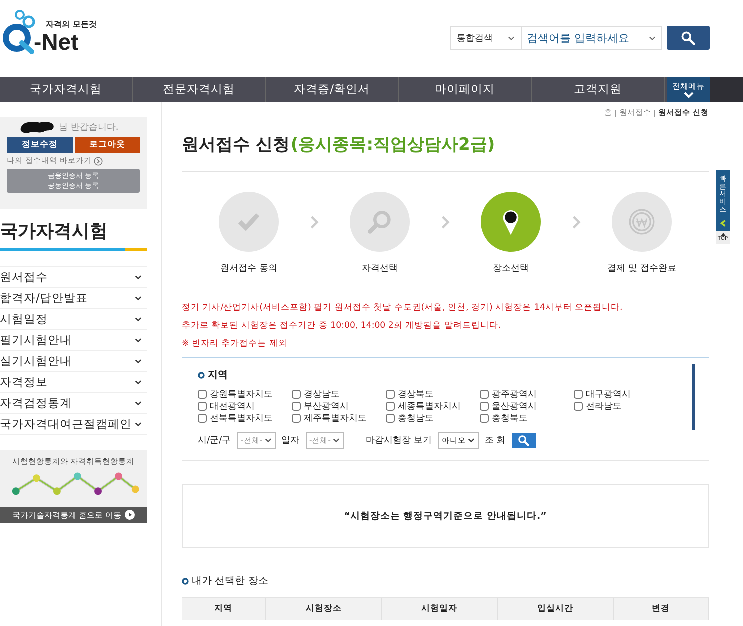 Image resolution: width=743 pixels, height=626 pixels. I want to click on checkbox-label: 광주광역시, so click(514, 394).